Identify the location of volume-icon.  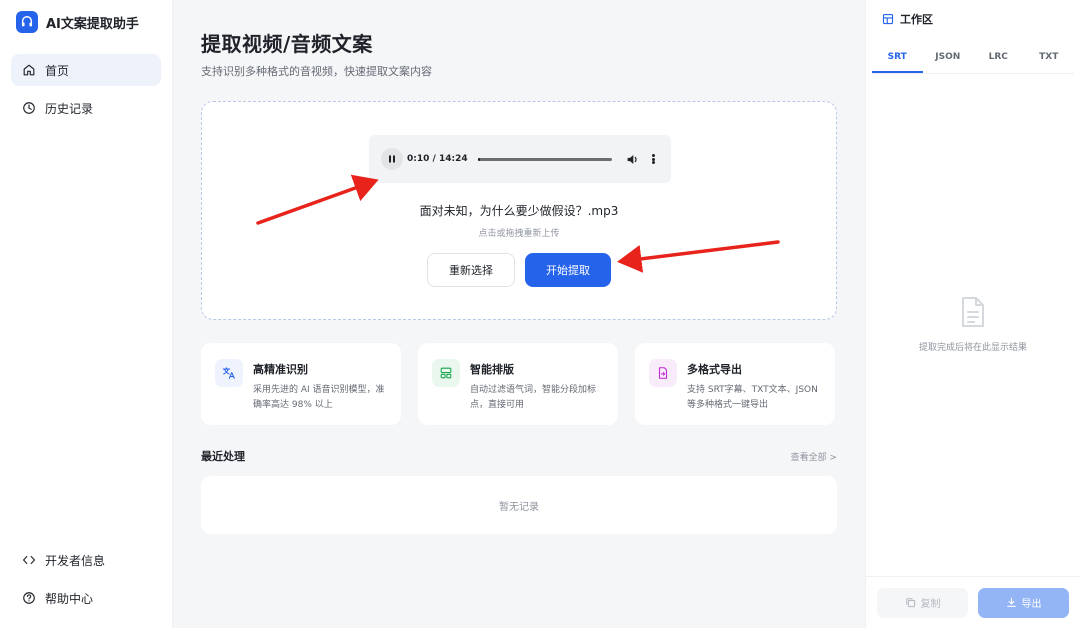
(632, 159).